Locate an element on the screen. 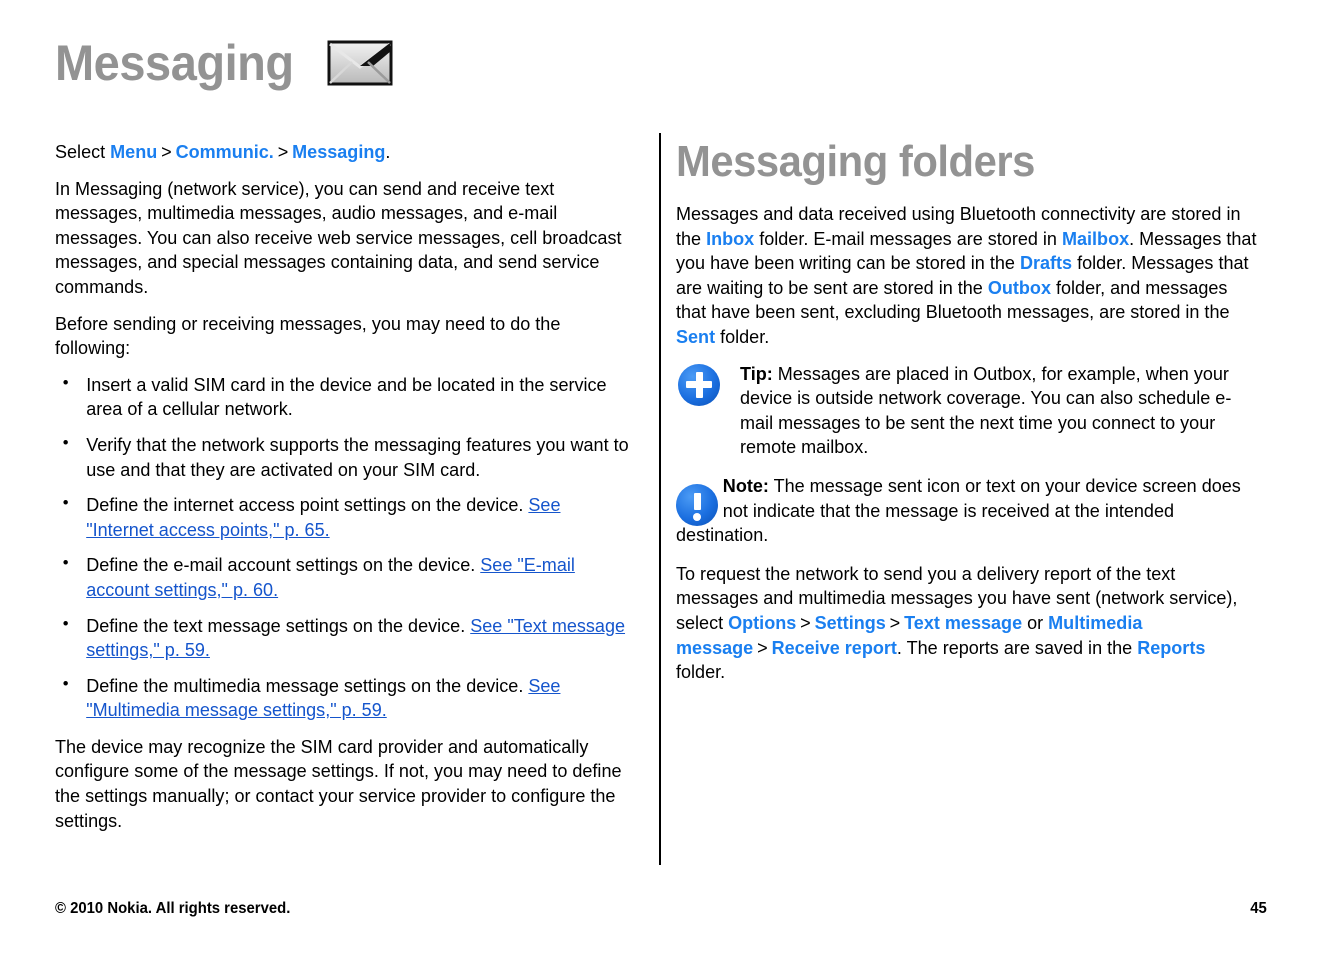 Image resolution: width=1322 pixels, height=954 pixels. page-title-row: Messaging is located at coordinates (224, 63).